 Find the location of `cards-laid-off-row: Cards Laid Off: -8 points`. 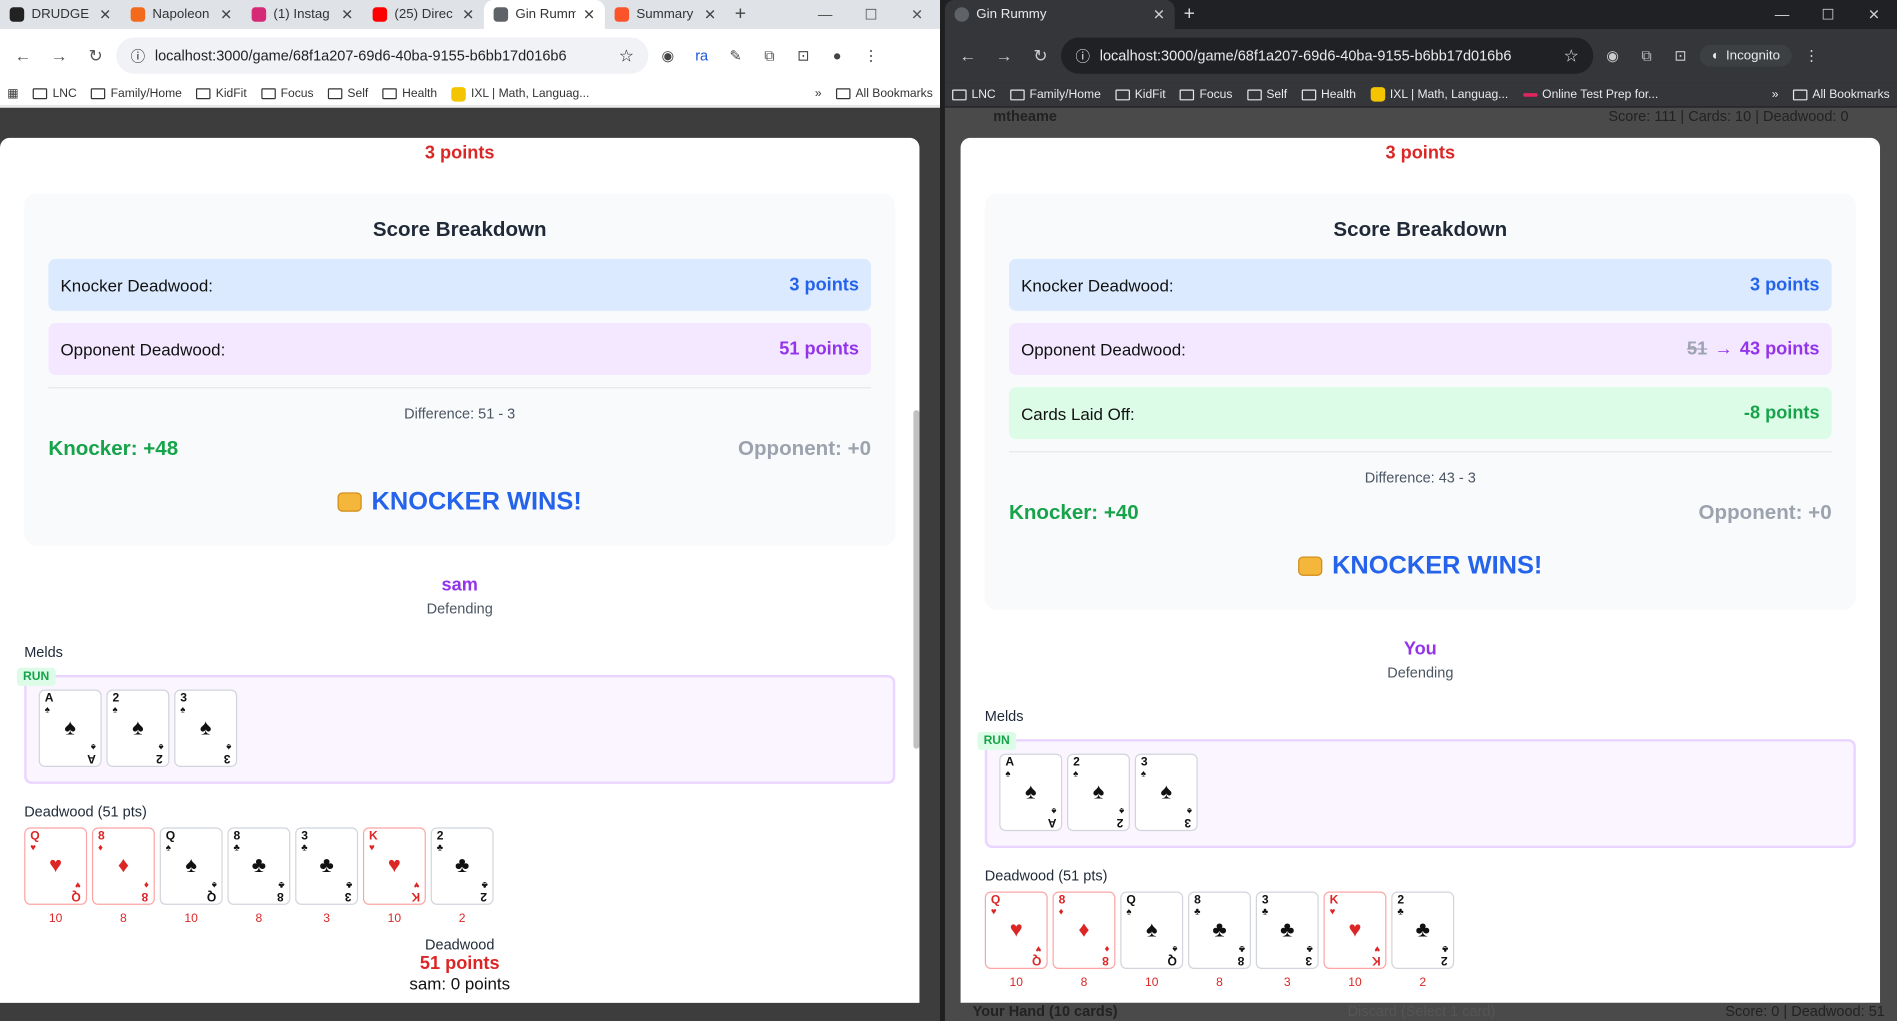

cards-laid-off-row: Cards Laid Off: -8 points is located at coordinates (1420, 413).